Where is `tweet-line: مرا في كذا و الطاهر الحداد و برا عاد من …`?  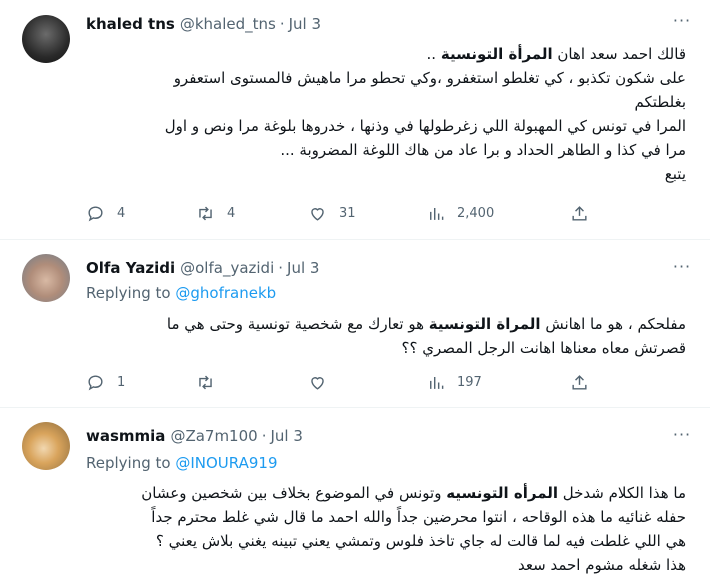 tweet-line: مرا في كذا و الطاهر الحداد و برا عاد من … is located at coordinates (483, 150).